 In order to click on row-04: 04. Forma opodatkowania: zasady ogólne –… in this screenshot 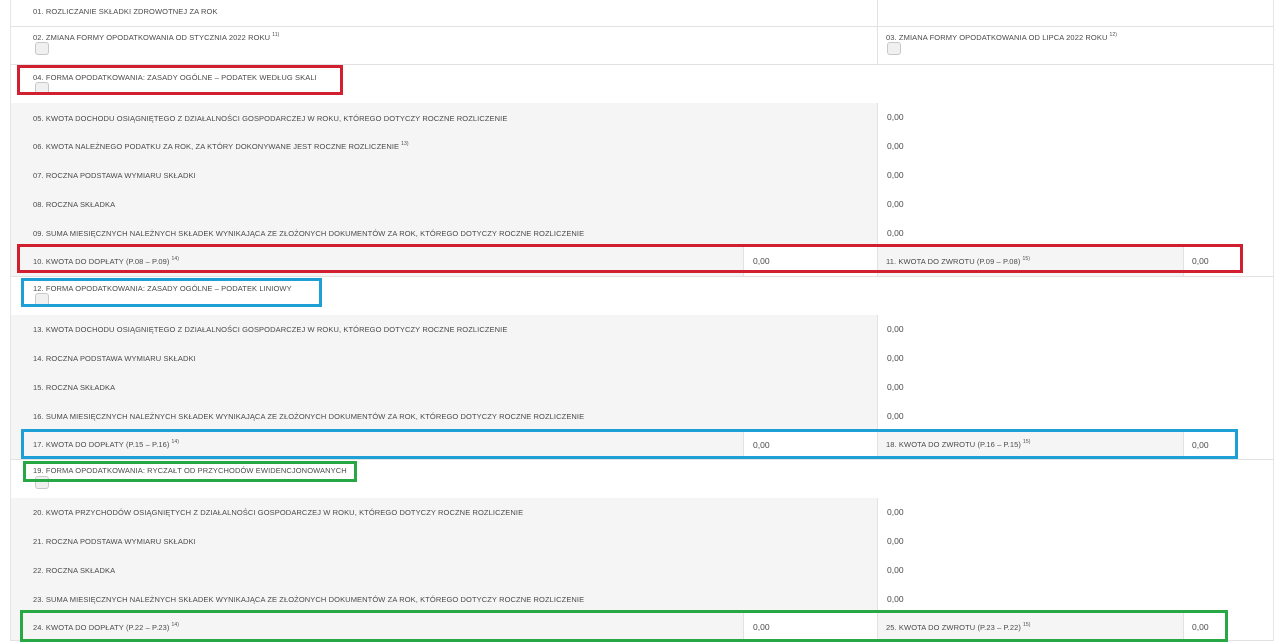, I will do `click(642, 84)`.